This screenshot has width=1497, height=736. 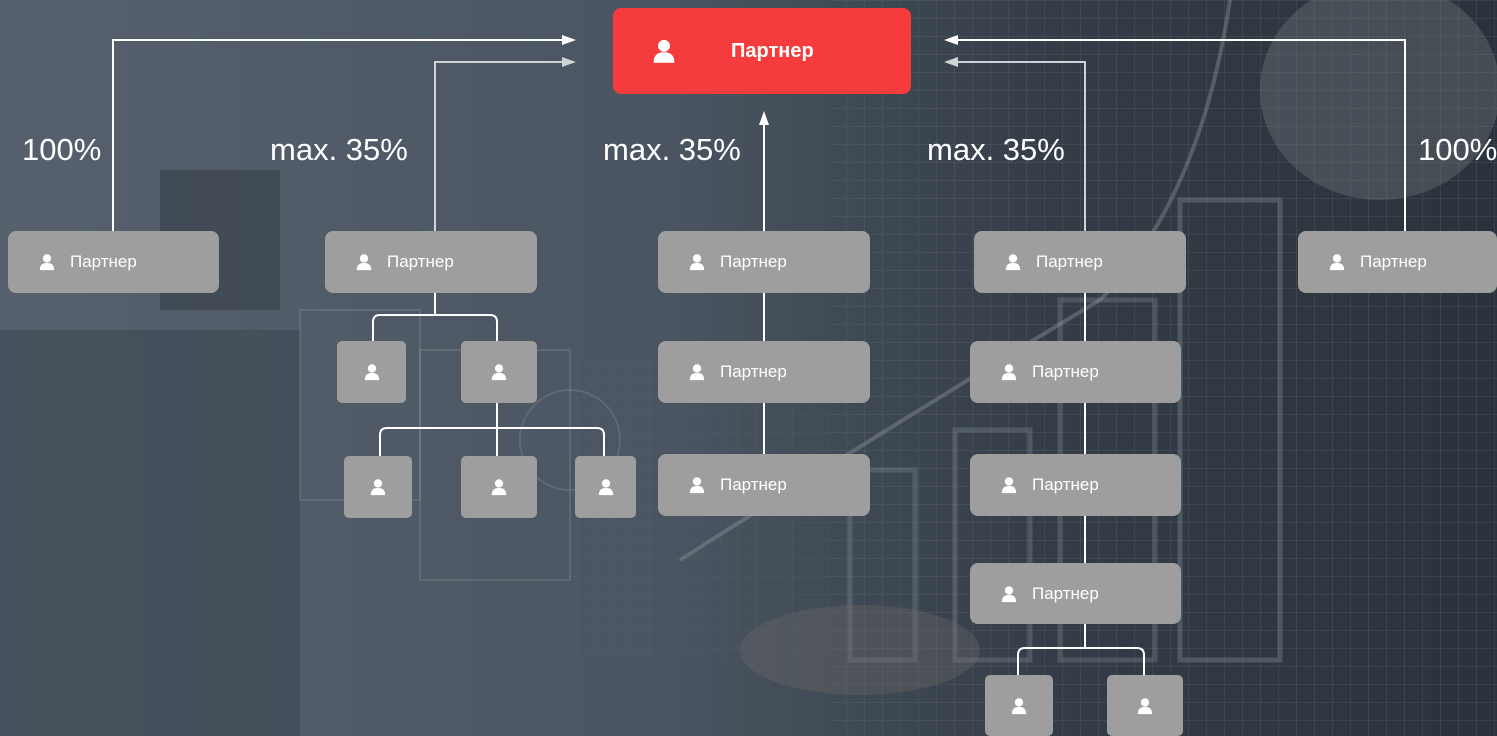 I want to click on partner-node-4b: Партнер, so click(x=1075, y=372).